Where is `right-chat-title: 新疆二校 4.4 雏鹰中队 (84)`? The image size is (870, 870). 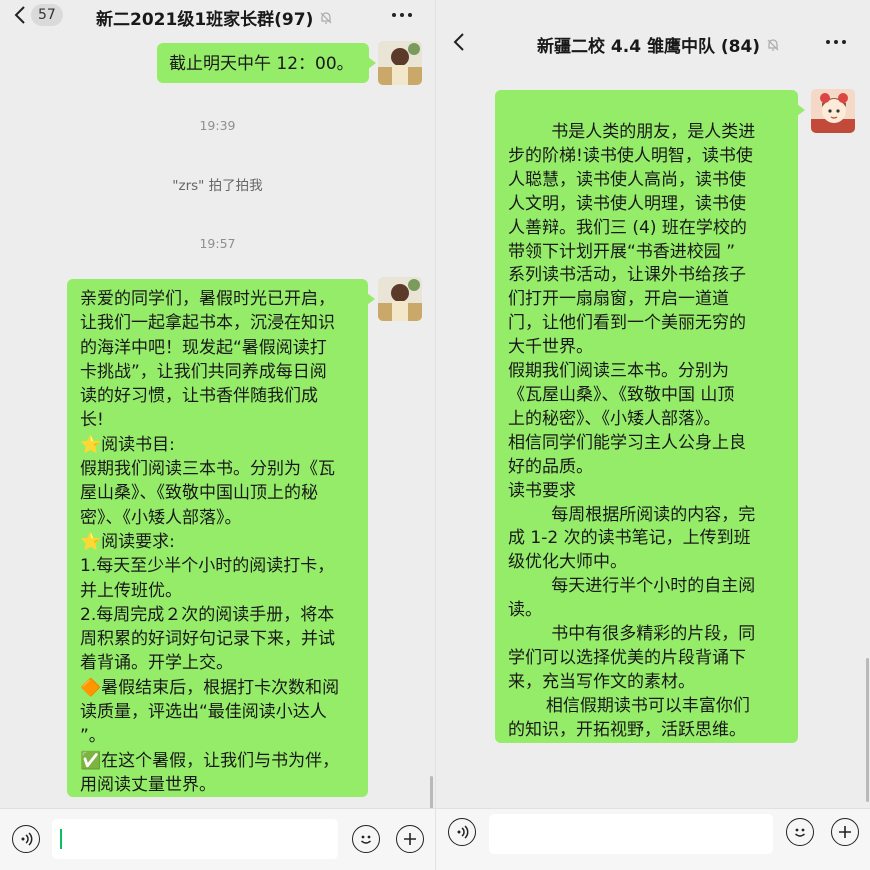 right-chat-title: 新疆二校 4.4 雏鹰中队 (84) is located at coordinates (658, 44).